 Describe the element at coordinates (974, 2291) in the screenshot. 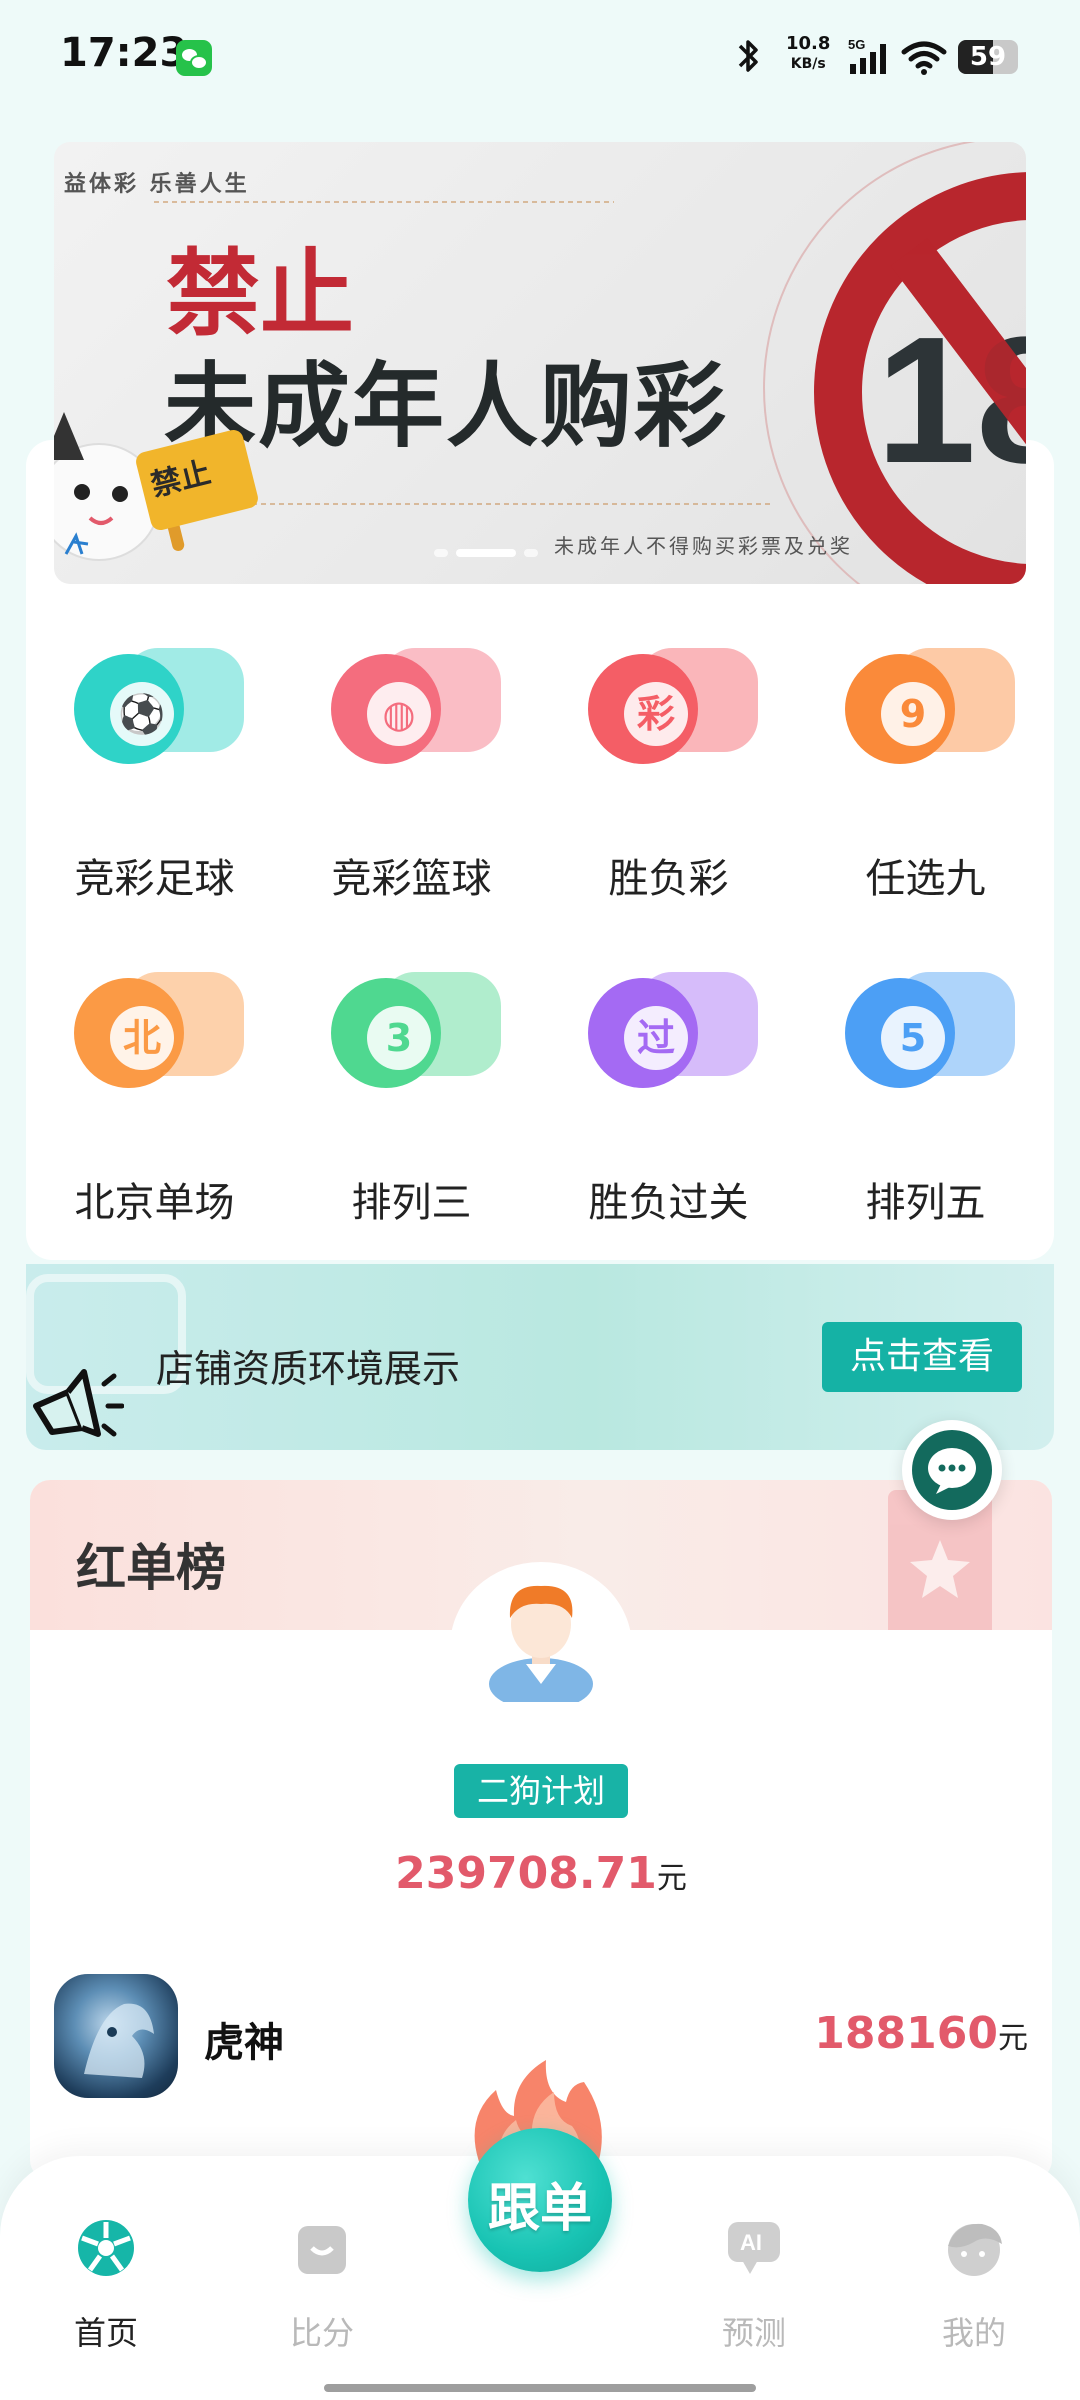

I see `nav-tab: 我的` at that location.